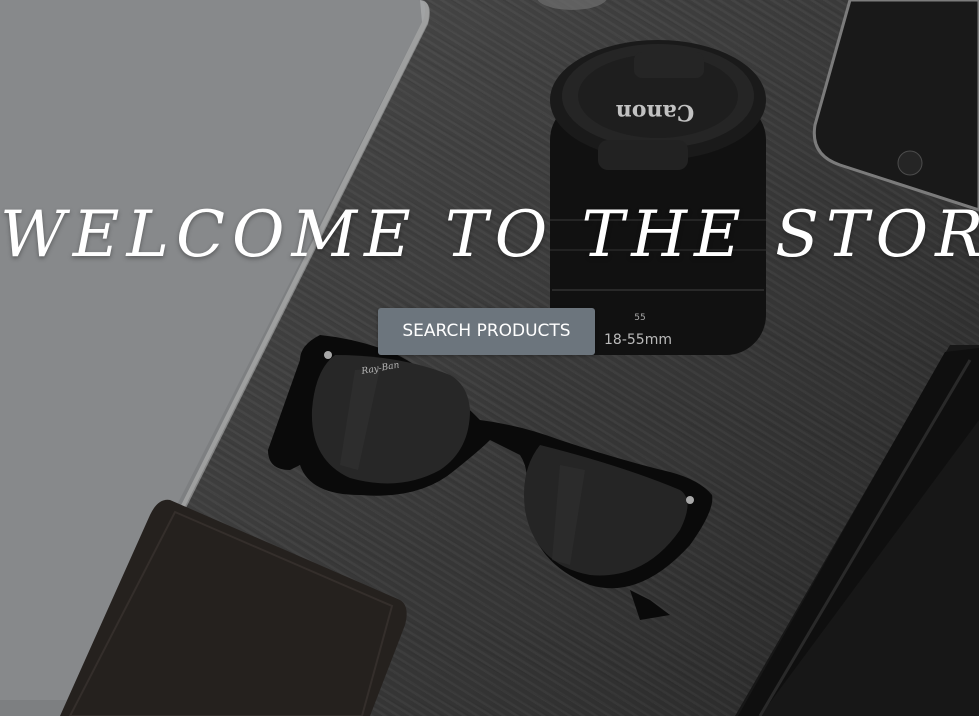 This screenshot has width=979, height=716. What do you see at coordinates (486, 331) in the screenshot?
I see `search-products-button: SEARCH PRODUCTS` at bounding box center [486, 331].